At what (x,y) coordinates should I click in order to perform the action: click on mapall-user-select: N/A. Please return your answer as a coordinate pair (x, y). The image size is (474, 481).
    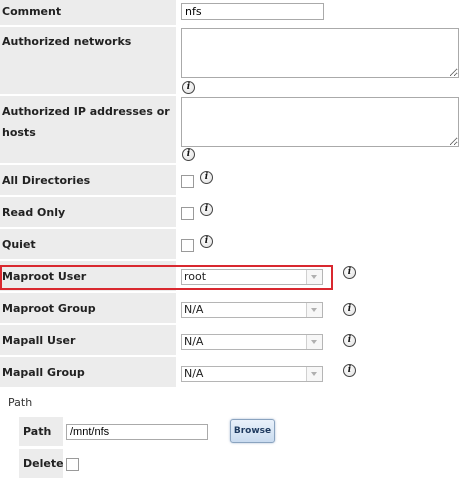
    Looking at the image, I should click on (252, 342).